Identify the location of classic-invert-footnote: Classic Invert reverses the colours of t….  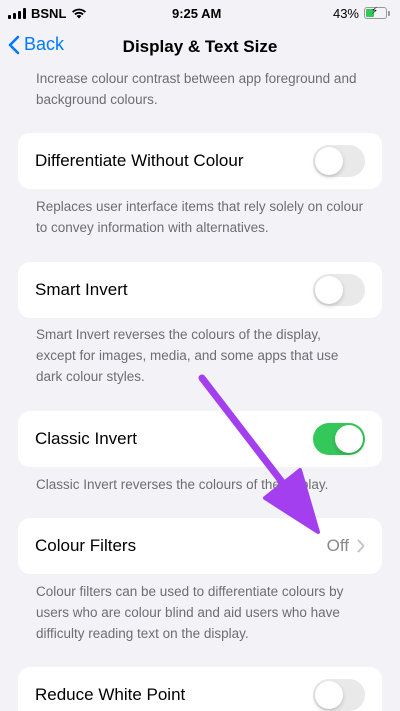
(182, 484).